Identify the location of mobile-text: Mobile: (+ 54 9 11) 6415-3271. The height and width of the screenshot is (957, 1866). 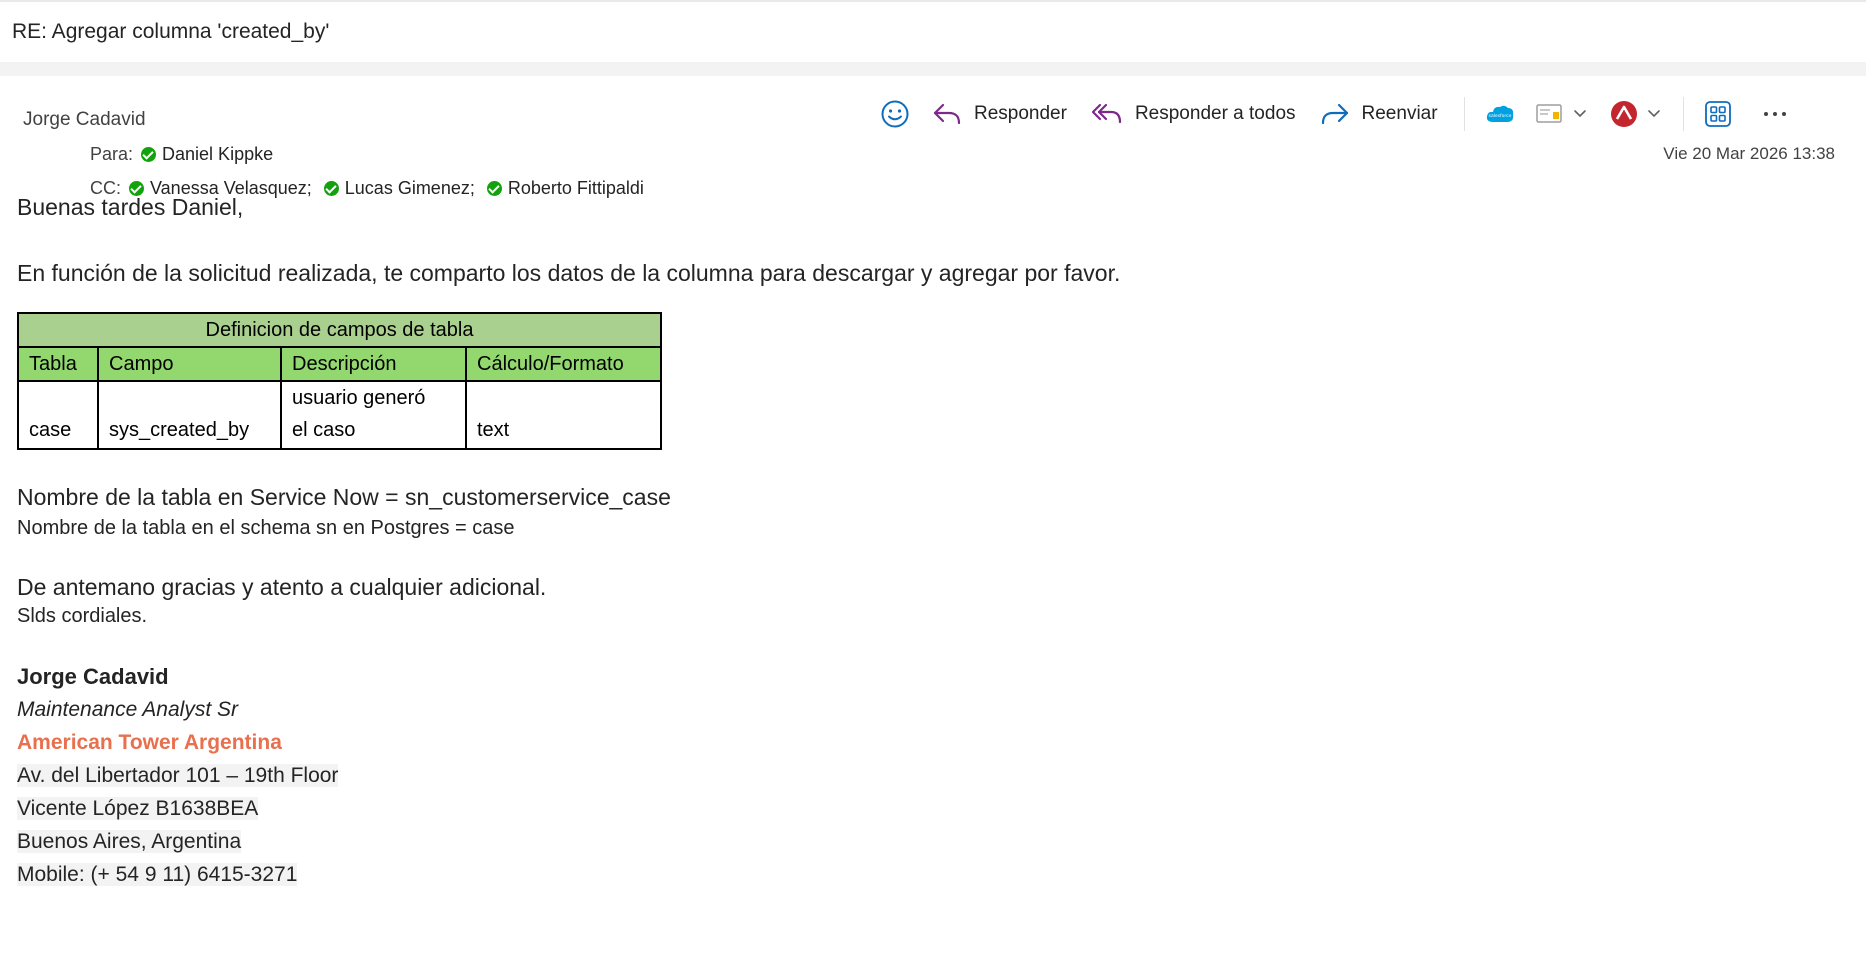
(157, 874).